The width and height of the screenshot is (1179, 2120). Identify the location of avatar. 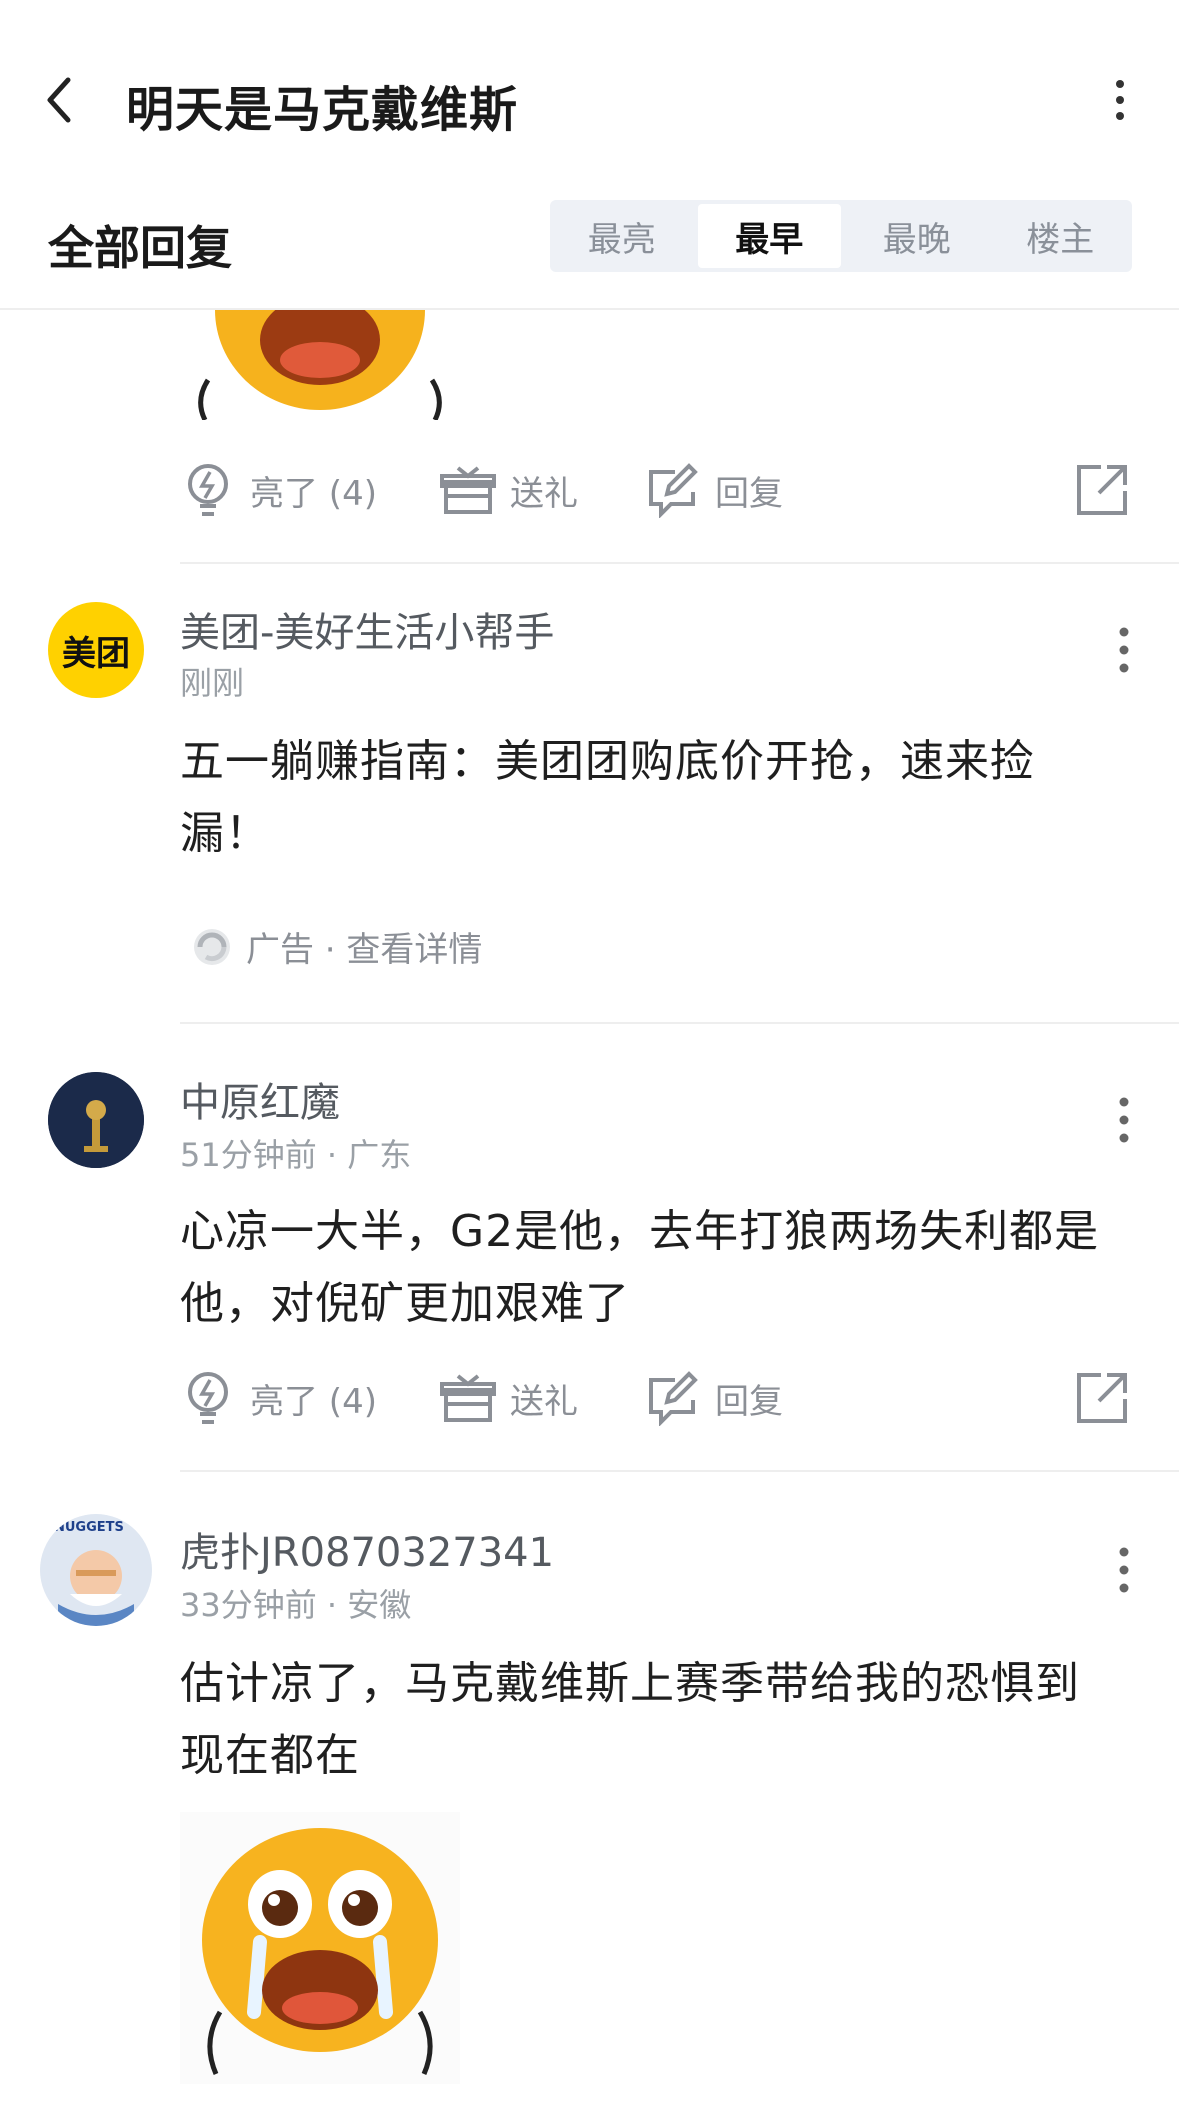
(96, 1120).